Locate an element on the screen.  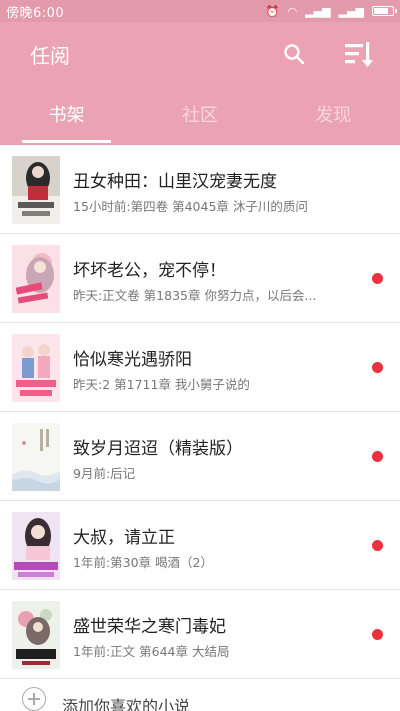
book-title: 恰似寒光遇骄阳 is located at coordinates (132, 360).